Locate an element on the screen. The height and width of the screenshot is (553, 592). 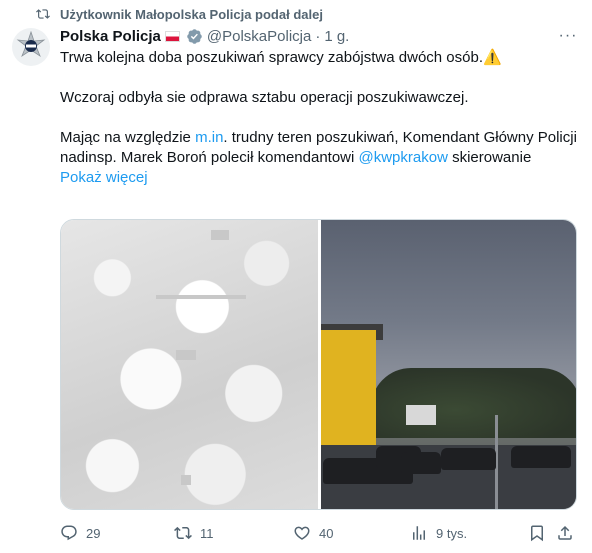
views-bar-chart-icon is located at coordinates (419, 533).